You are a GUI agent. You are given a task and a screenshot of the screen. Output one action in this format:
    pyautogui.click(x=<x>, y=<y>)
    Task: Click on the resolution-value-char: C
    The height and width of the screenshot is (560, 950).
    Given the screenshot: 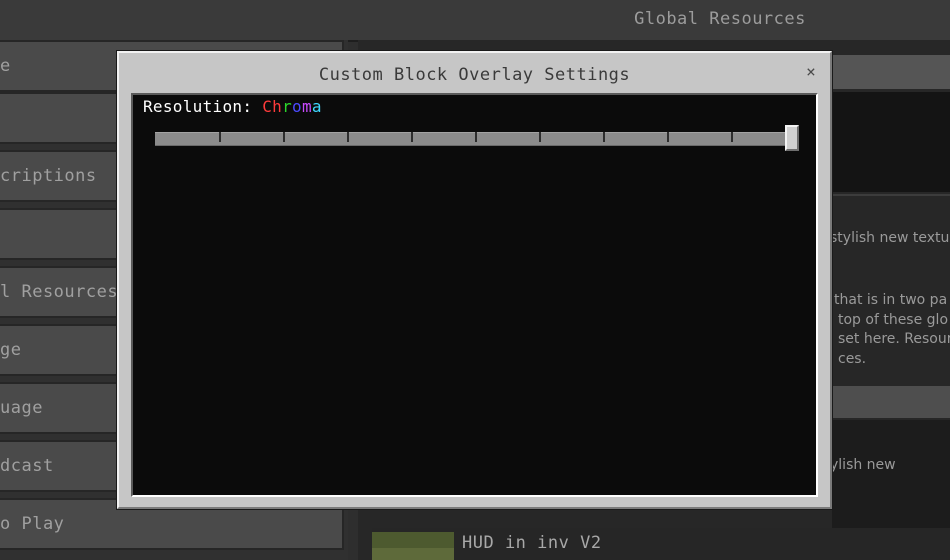 What is the action you would take?
    pyautogui.click(x=267, y=106)
    